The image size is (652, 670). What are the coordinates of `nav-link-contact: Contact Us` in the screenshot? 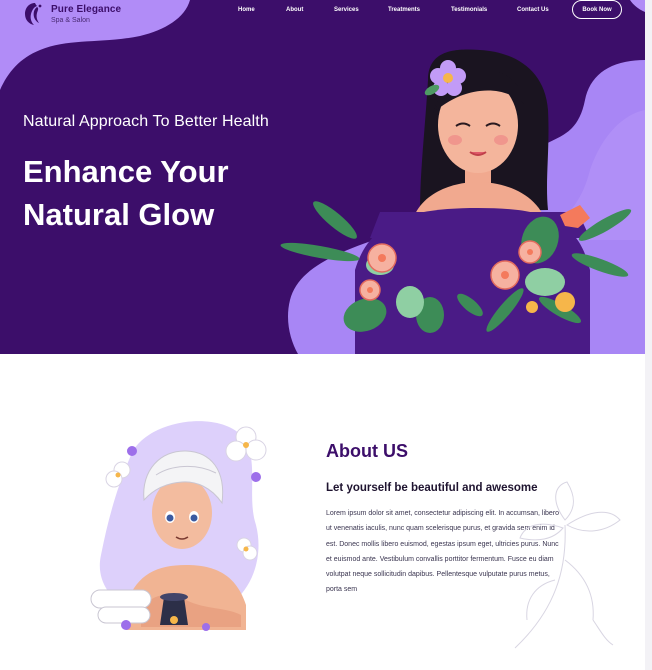 It's located at (533, 10).